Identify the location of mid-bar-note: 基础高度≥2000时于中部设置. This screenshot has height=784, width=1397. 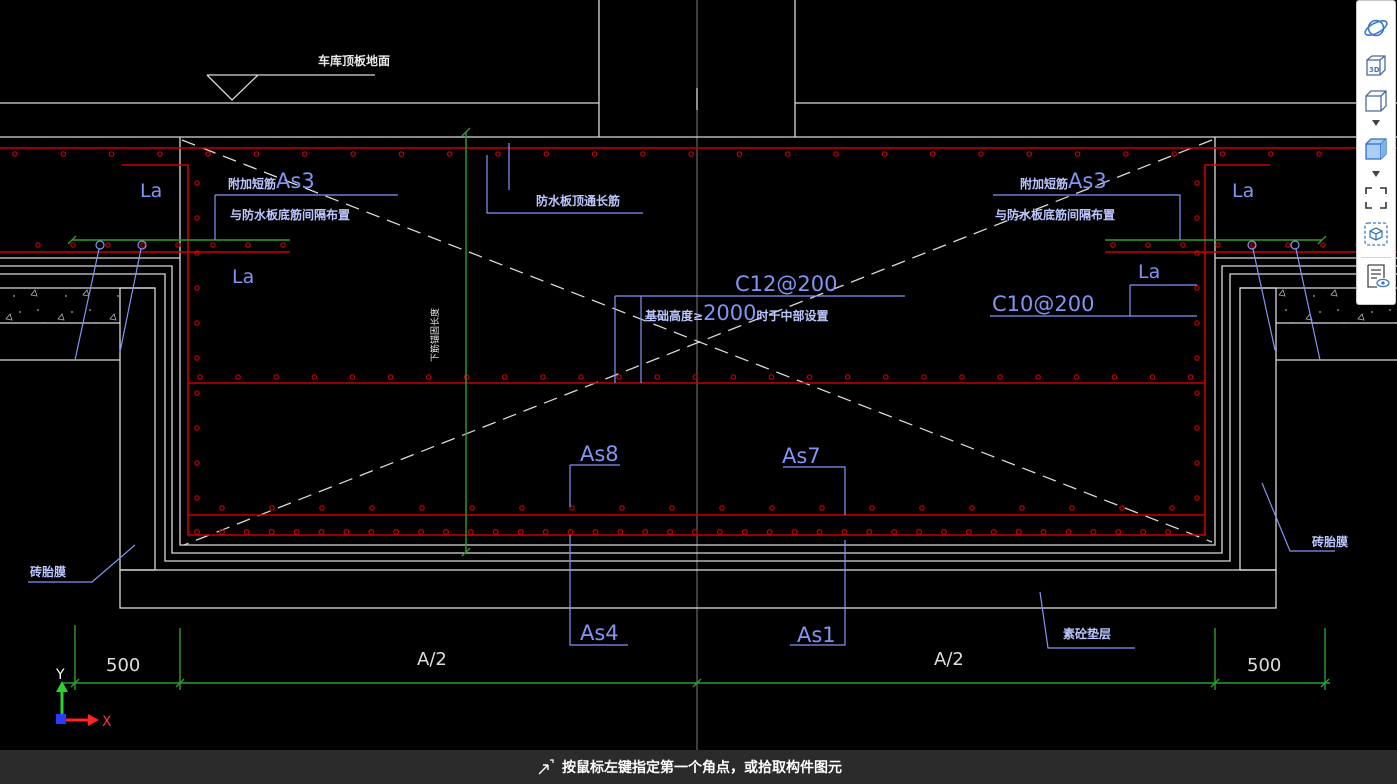
(736, 313).